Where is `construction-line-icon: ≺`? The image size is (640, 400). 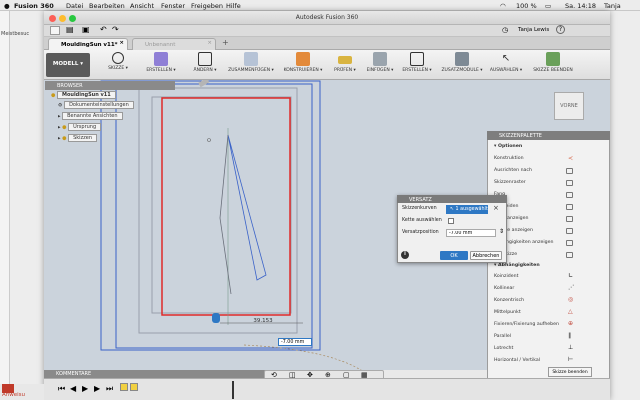
construction-line-icon: ≺ is located at coordinates (570, 158).